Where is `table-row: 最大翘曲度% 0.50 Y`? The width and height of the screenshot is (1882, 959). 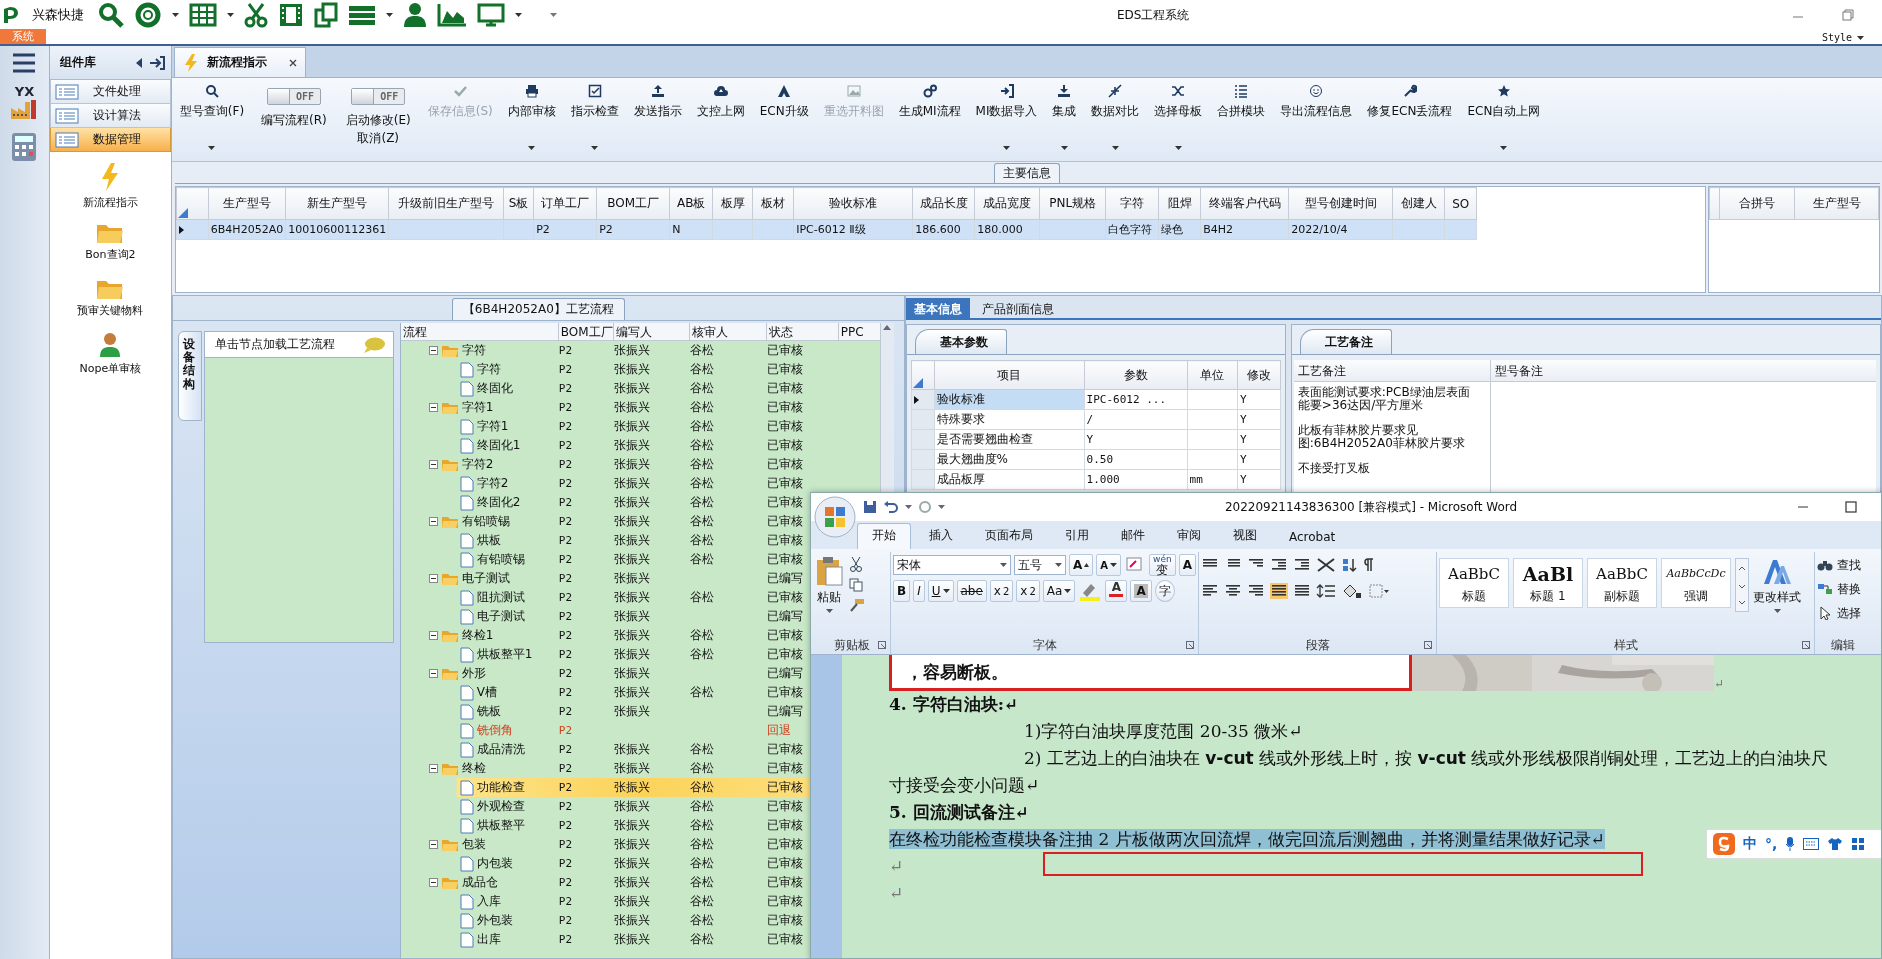 table-row: 最大翘曲度% 0.50 Y is located at coordinates (1096, 459).